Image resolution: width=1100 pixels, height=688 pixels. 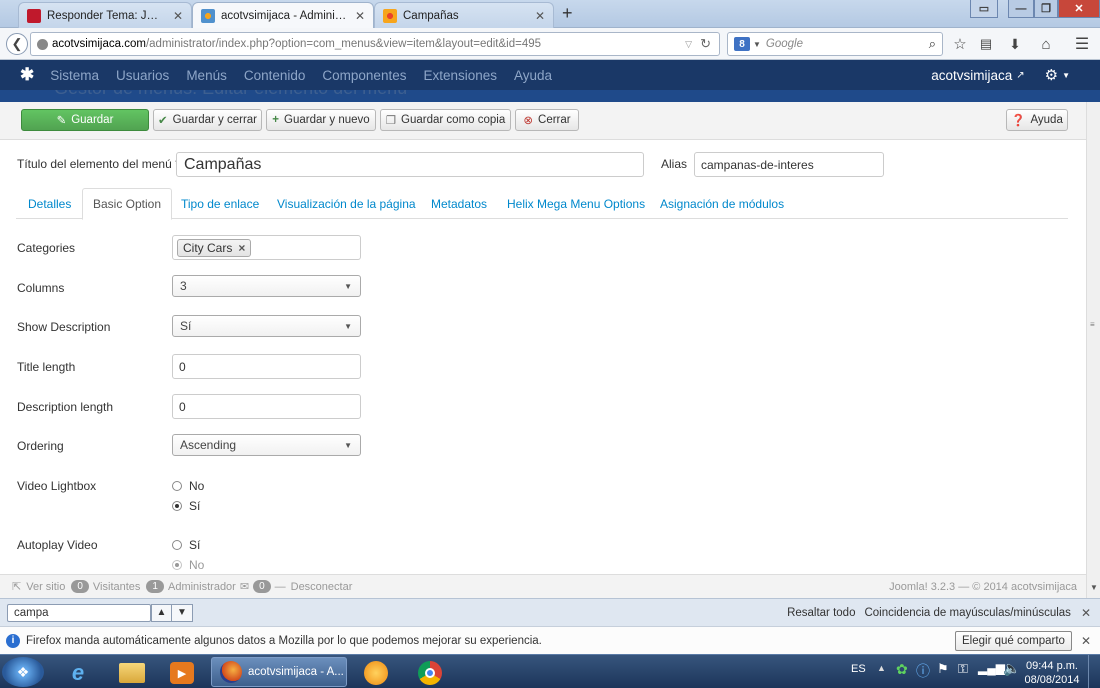 I want to click on tab-metadatos: Metadatos, so click(x=459, y=203).